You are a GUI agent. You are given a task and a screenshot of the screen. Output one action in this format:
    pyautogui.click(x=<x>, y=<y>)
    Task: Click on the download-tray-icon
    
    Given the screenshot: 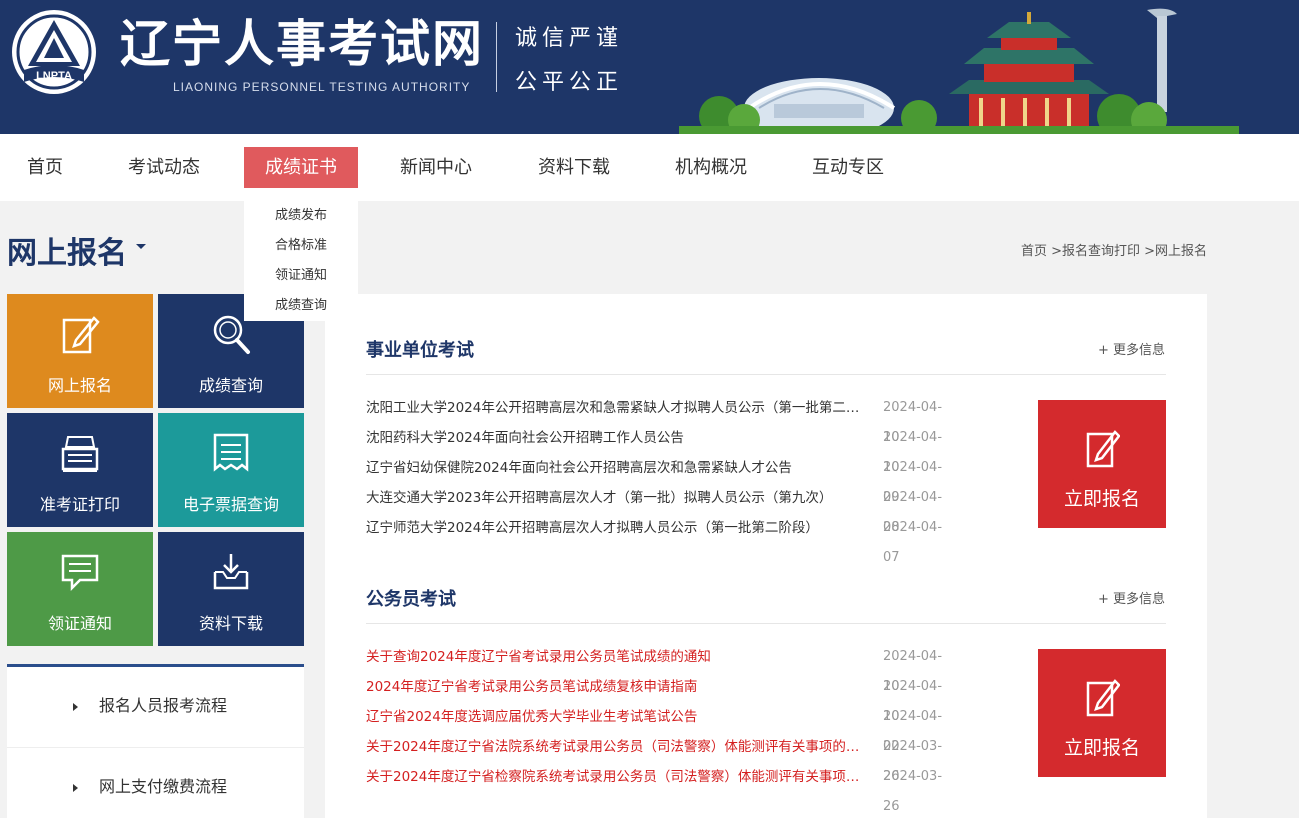 What is the action you would take?
    pyautogui.click(x=231, y=572)
    